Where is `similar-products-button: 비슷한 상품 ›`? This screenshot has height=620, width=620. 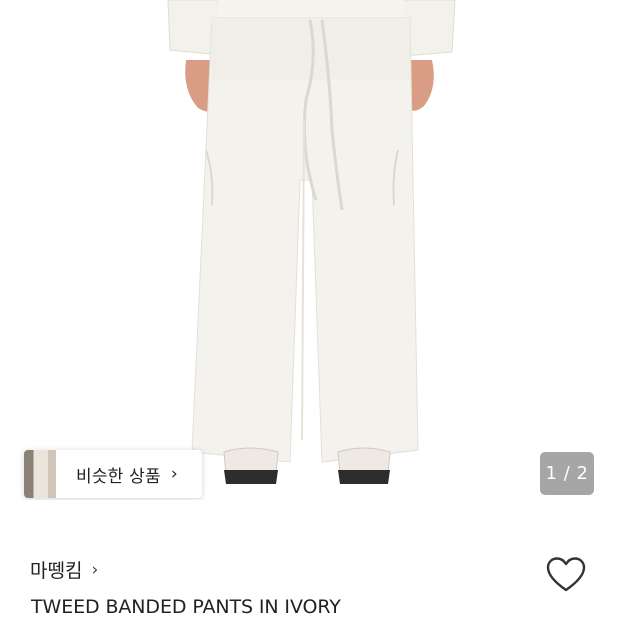 similar-products-button: 비슷한 상품 › is located at coordinates (113, 474).